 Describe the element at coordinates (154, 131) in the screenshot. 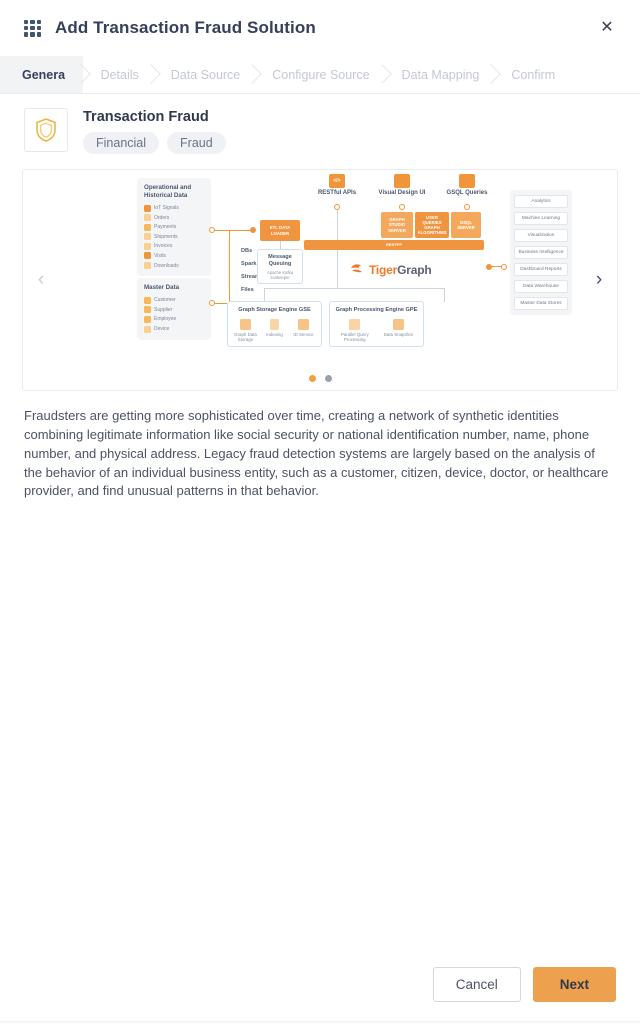

I see `solution-meta: Transaction Fraud Financial Fraud` at that location.